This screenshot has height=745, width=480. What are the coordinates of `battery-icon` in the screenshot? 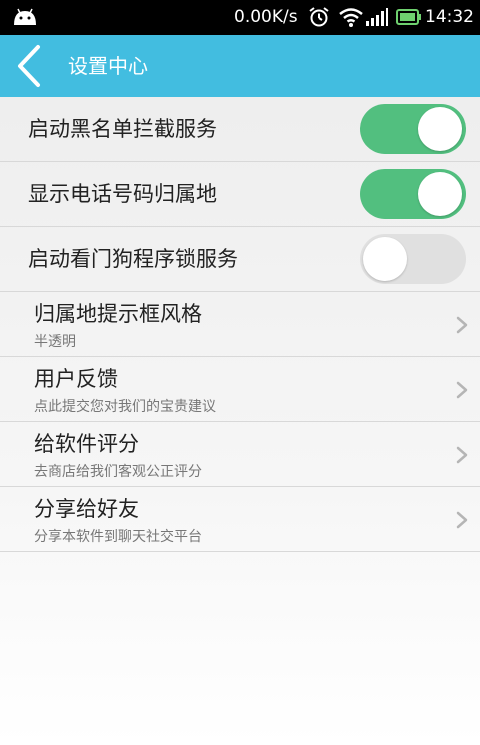 It's located at (408, 17).